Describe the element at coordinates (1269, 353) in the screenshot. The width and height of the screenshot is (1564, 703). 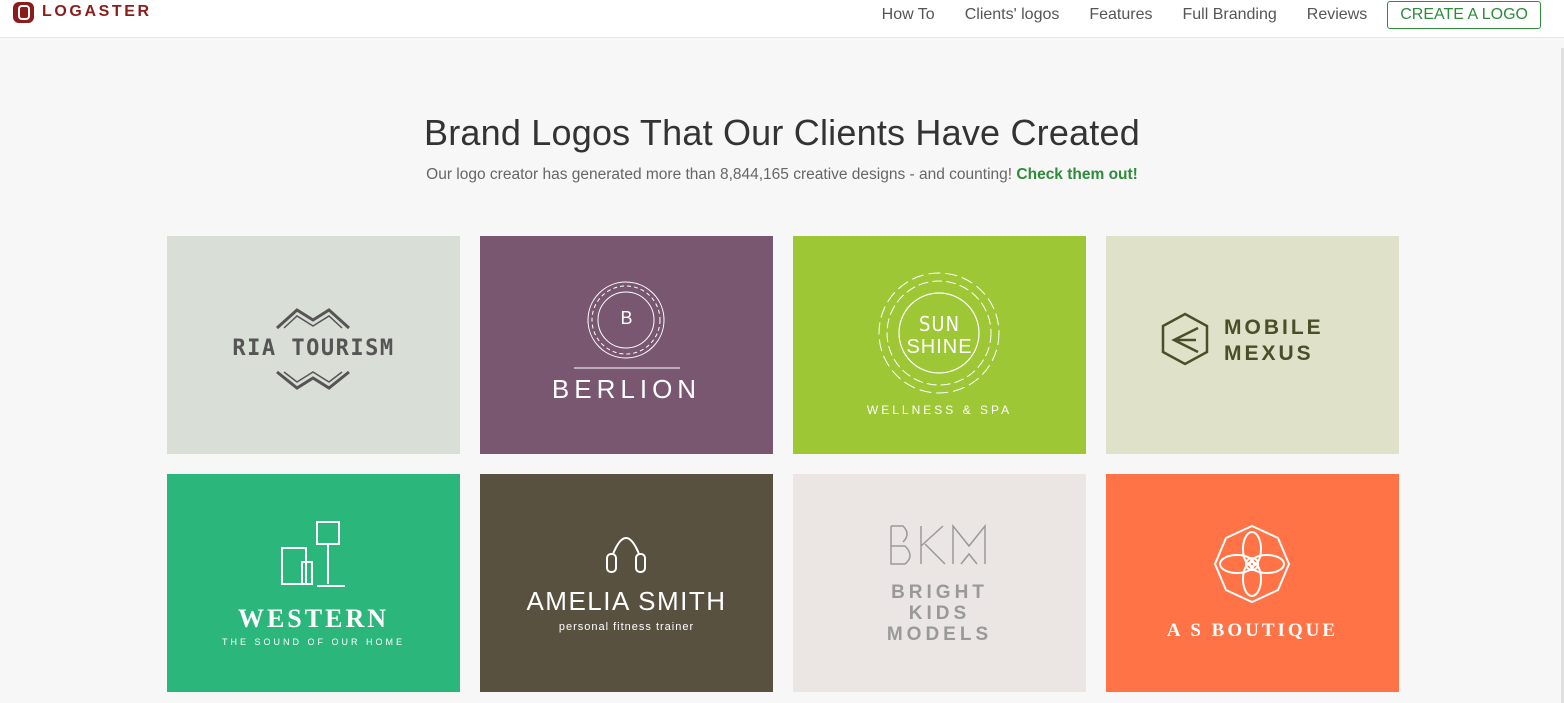
I see `tile-brand-line-2: MEXUS` at that location.